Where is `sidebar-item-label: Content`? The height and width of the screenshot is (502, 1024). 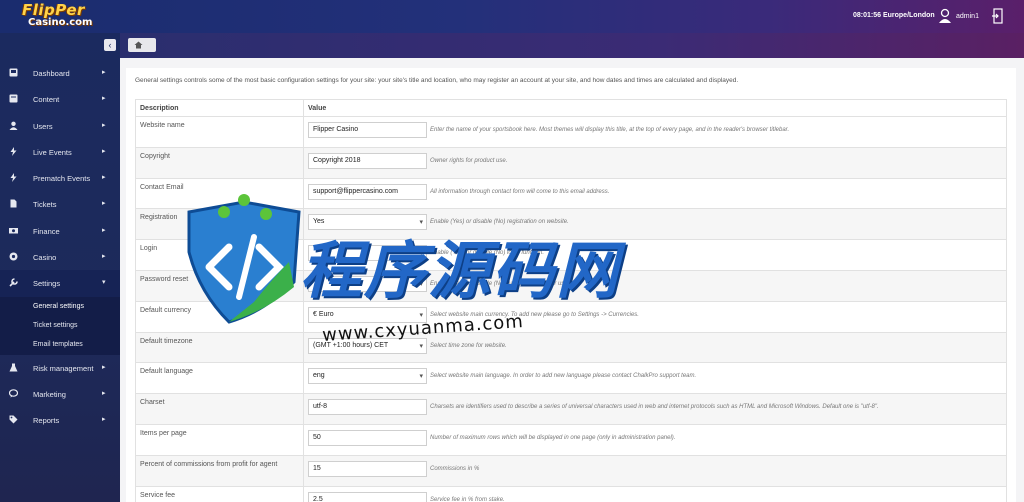
sidebar-item-label: Content is located at coordinates (46, 100).